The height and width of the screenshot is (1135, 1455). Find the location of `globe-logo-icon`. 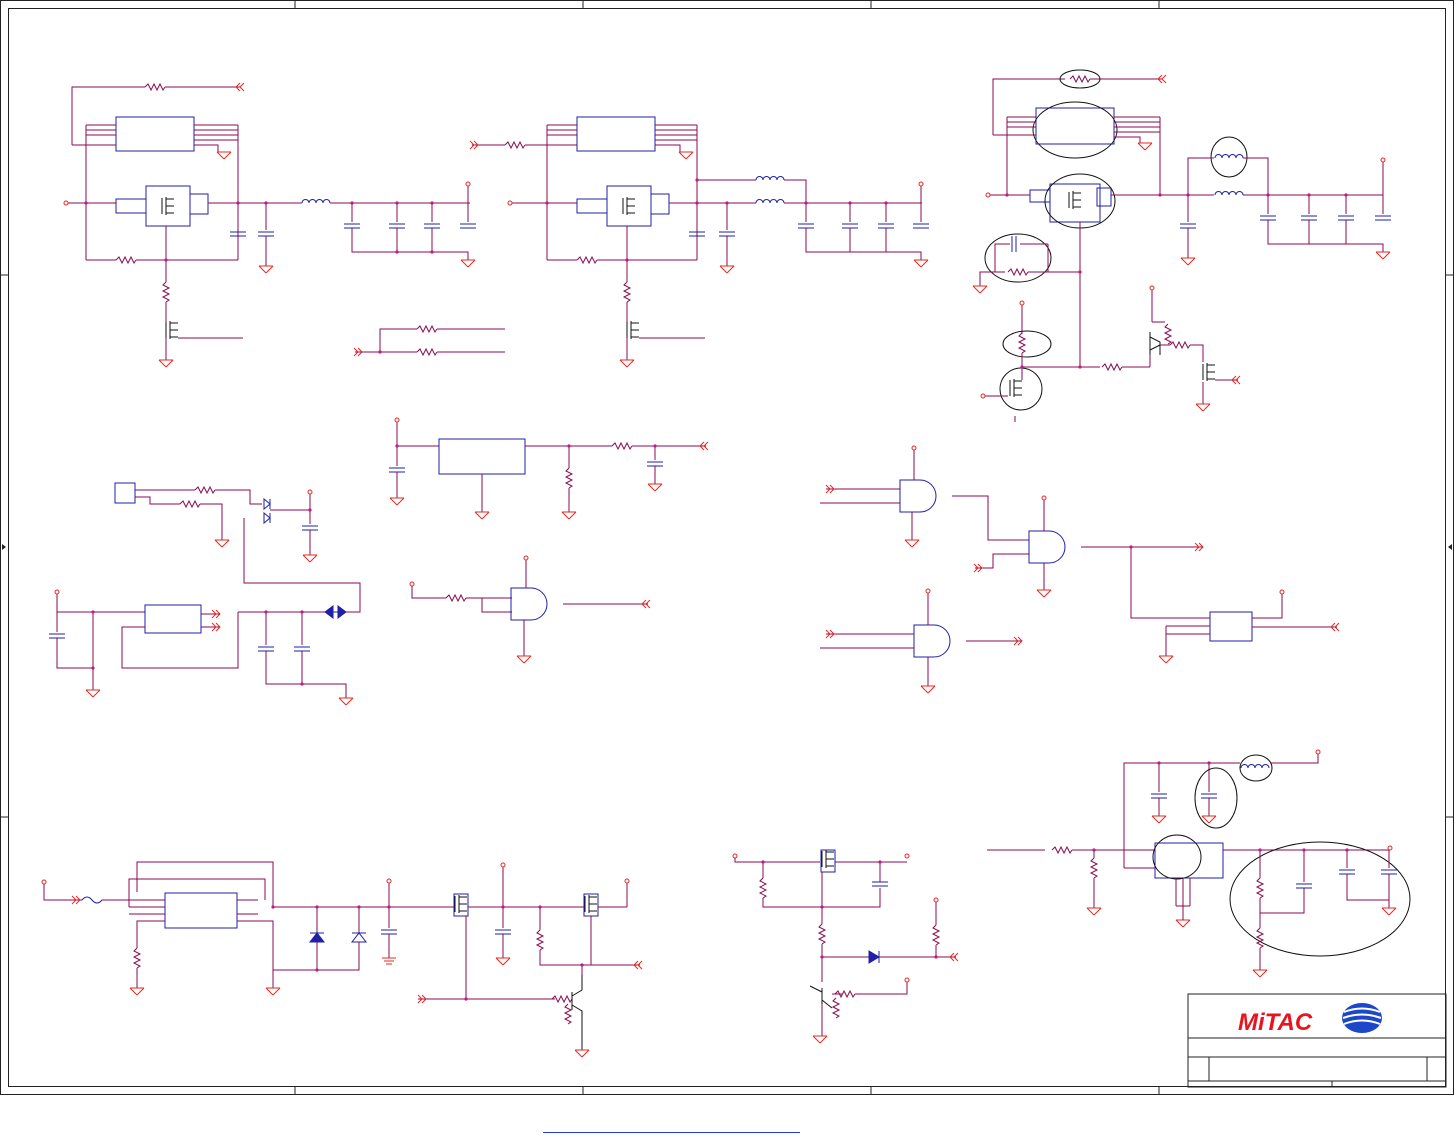

globe-logo-icon is located at coordinates (1362, 1018).